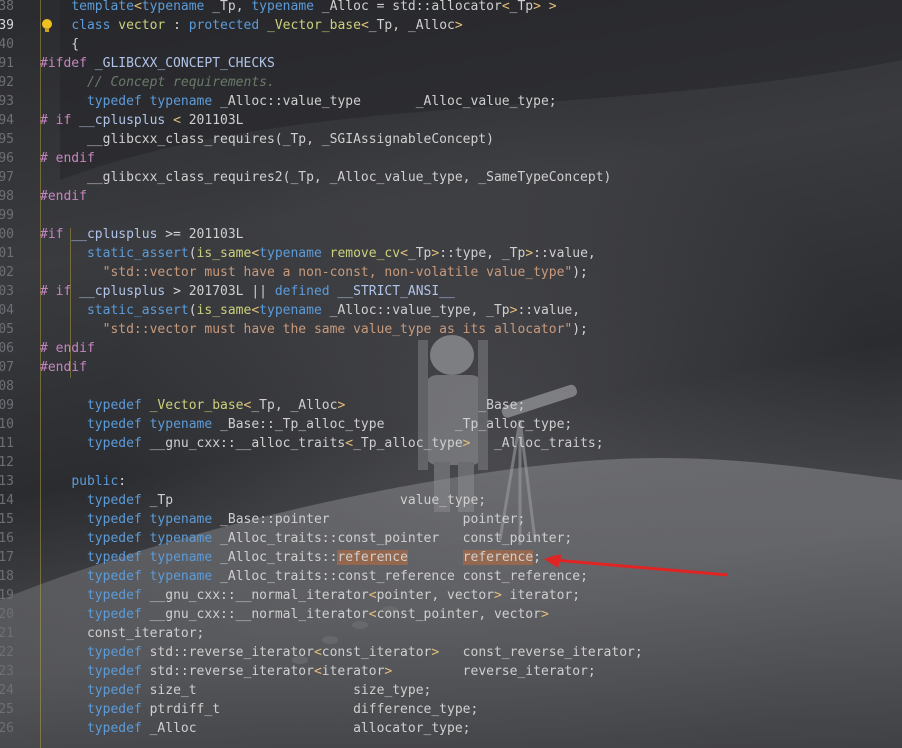  I want to click on code-token: _Base;, so click(435, 405).